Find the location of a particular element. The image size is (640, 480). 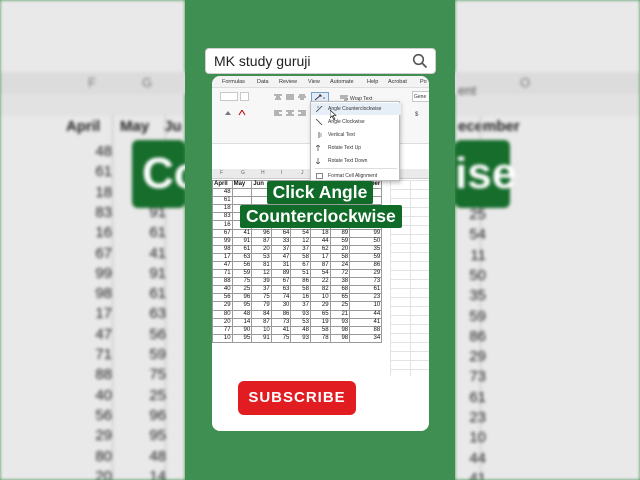

table-cell: 83 is located at coordinates (222, 217).